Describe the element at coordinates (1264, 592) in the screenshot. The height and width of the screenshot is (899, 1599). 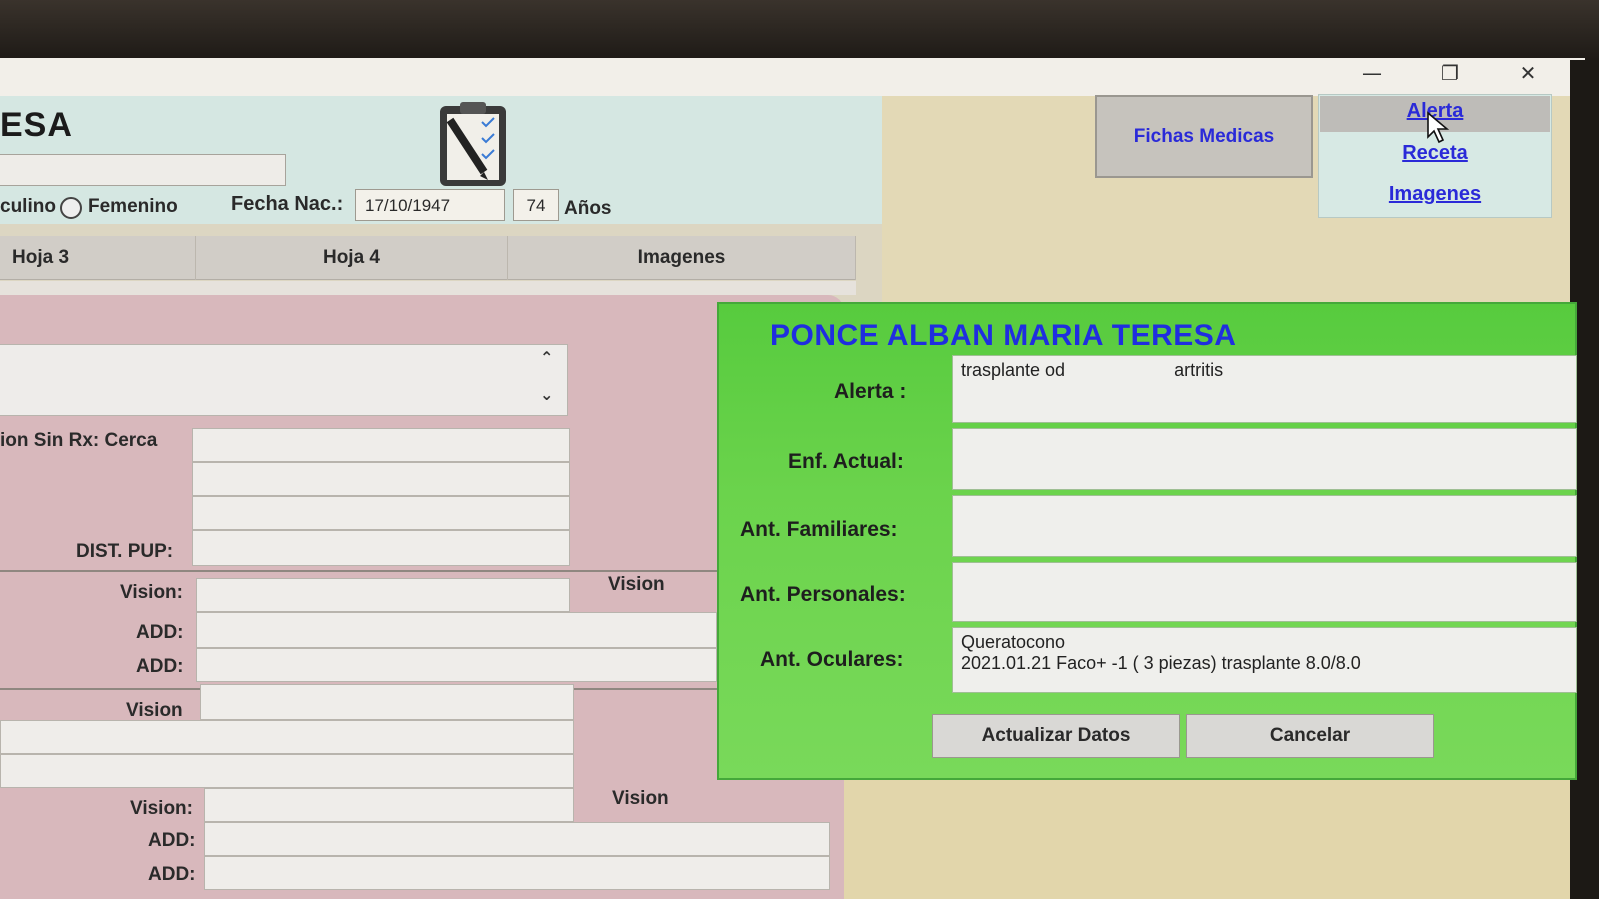
I see `ant-personales-field` at that location.